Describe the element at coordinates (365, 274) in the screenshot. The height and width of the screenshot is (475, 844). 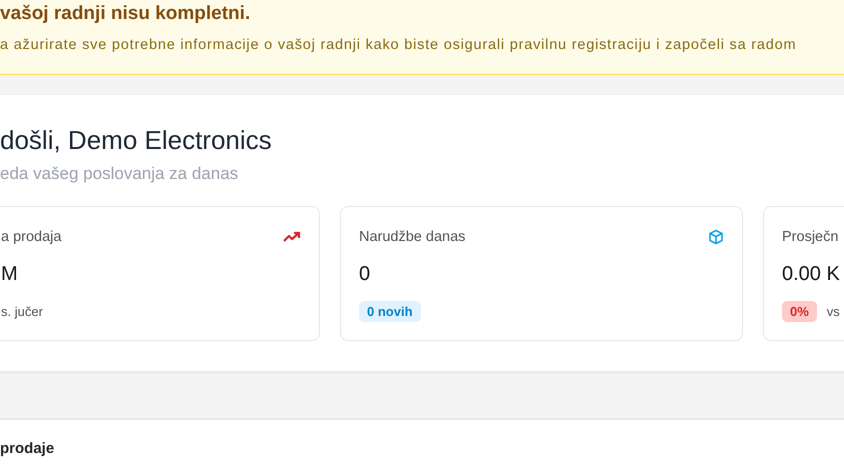
I see `stat-value: 0` at that location.